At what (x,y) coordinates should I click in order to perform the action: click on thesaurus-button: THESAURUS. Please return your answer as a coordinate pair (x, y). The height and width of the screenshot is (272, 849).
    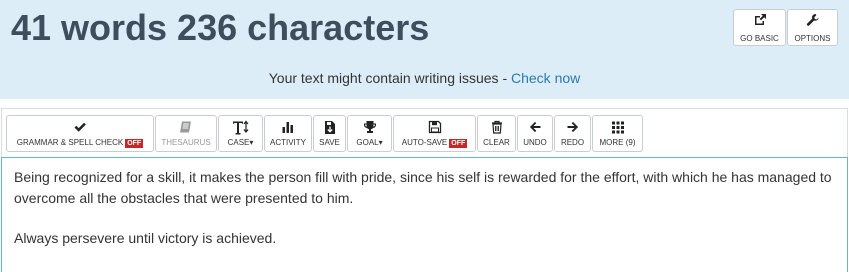
    Looking at the image, I should click on (186, 133).